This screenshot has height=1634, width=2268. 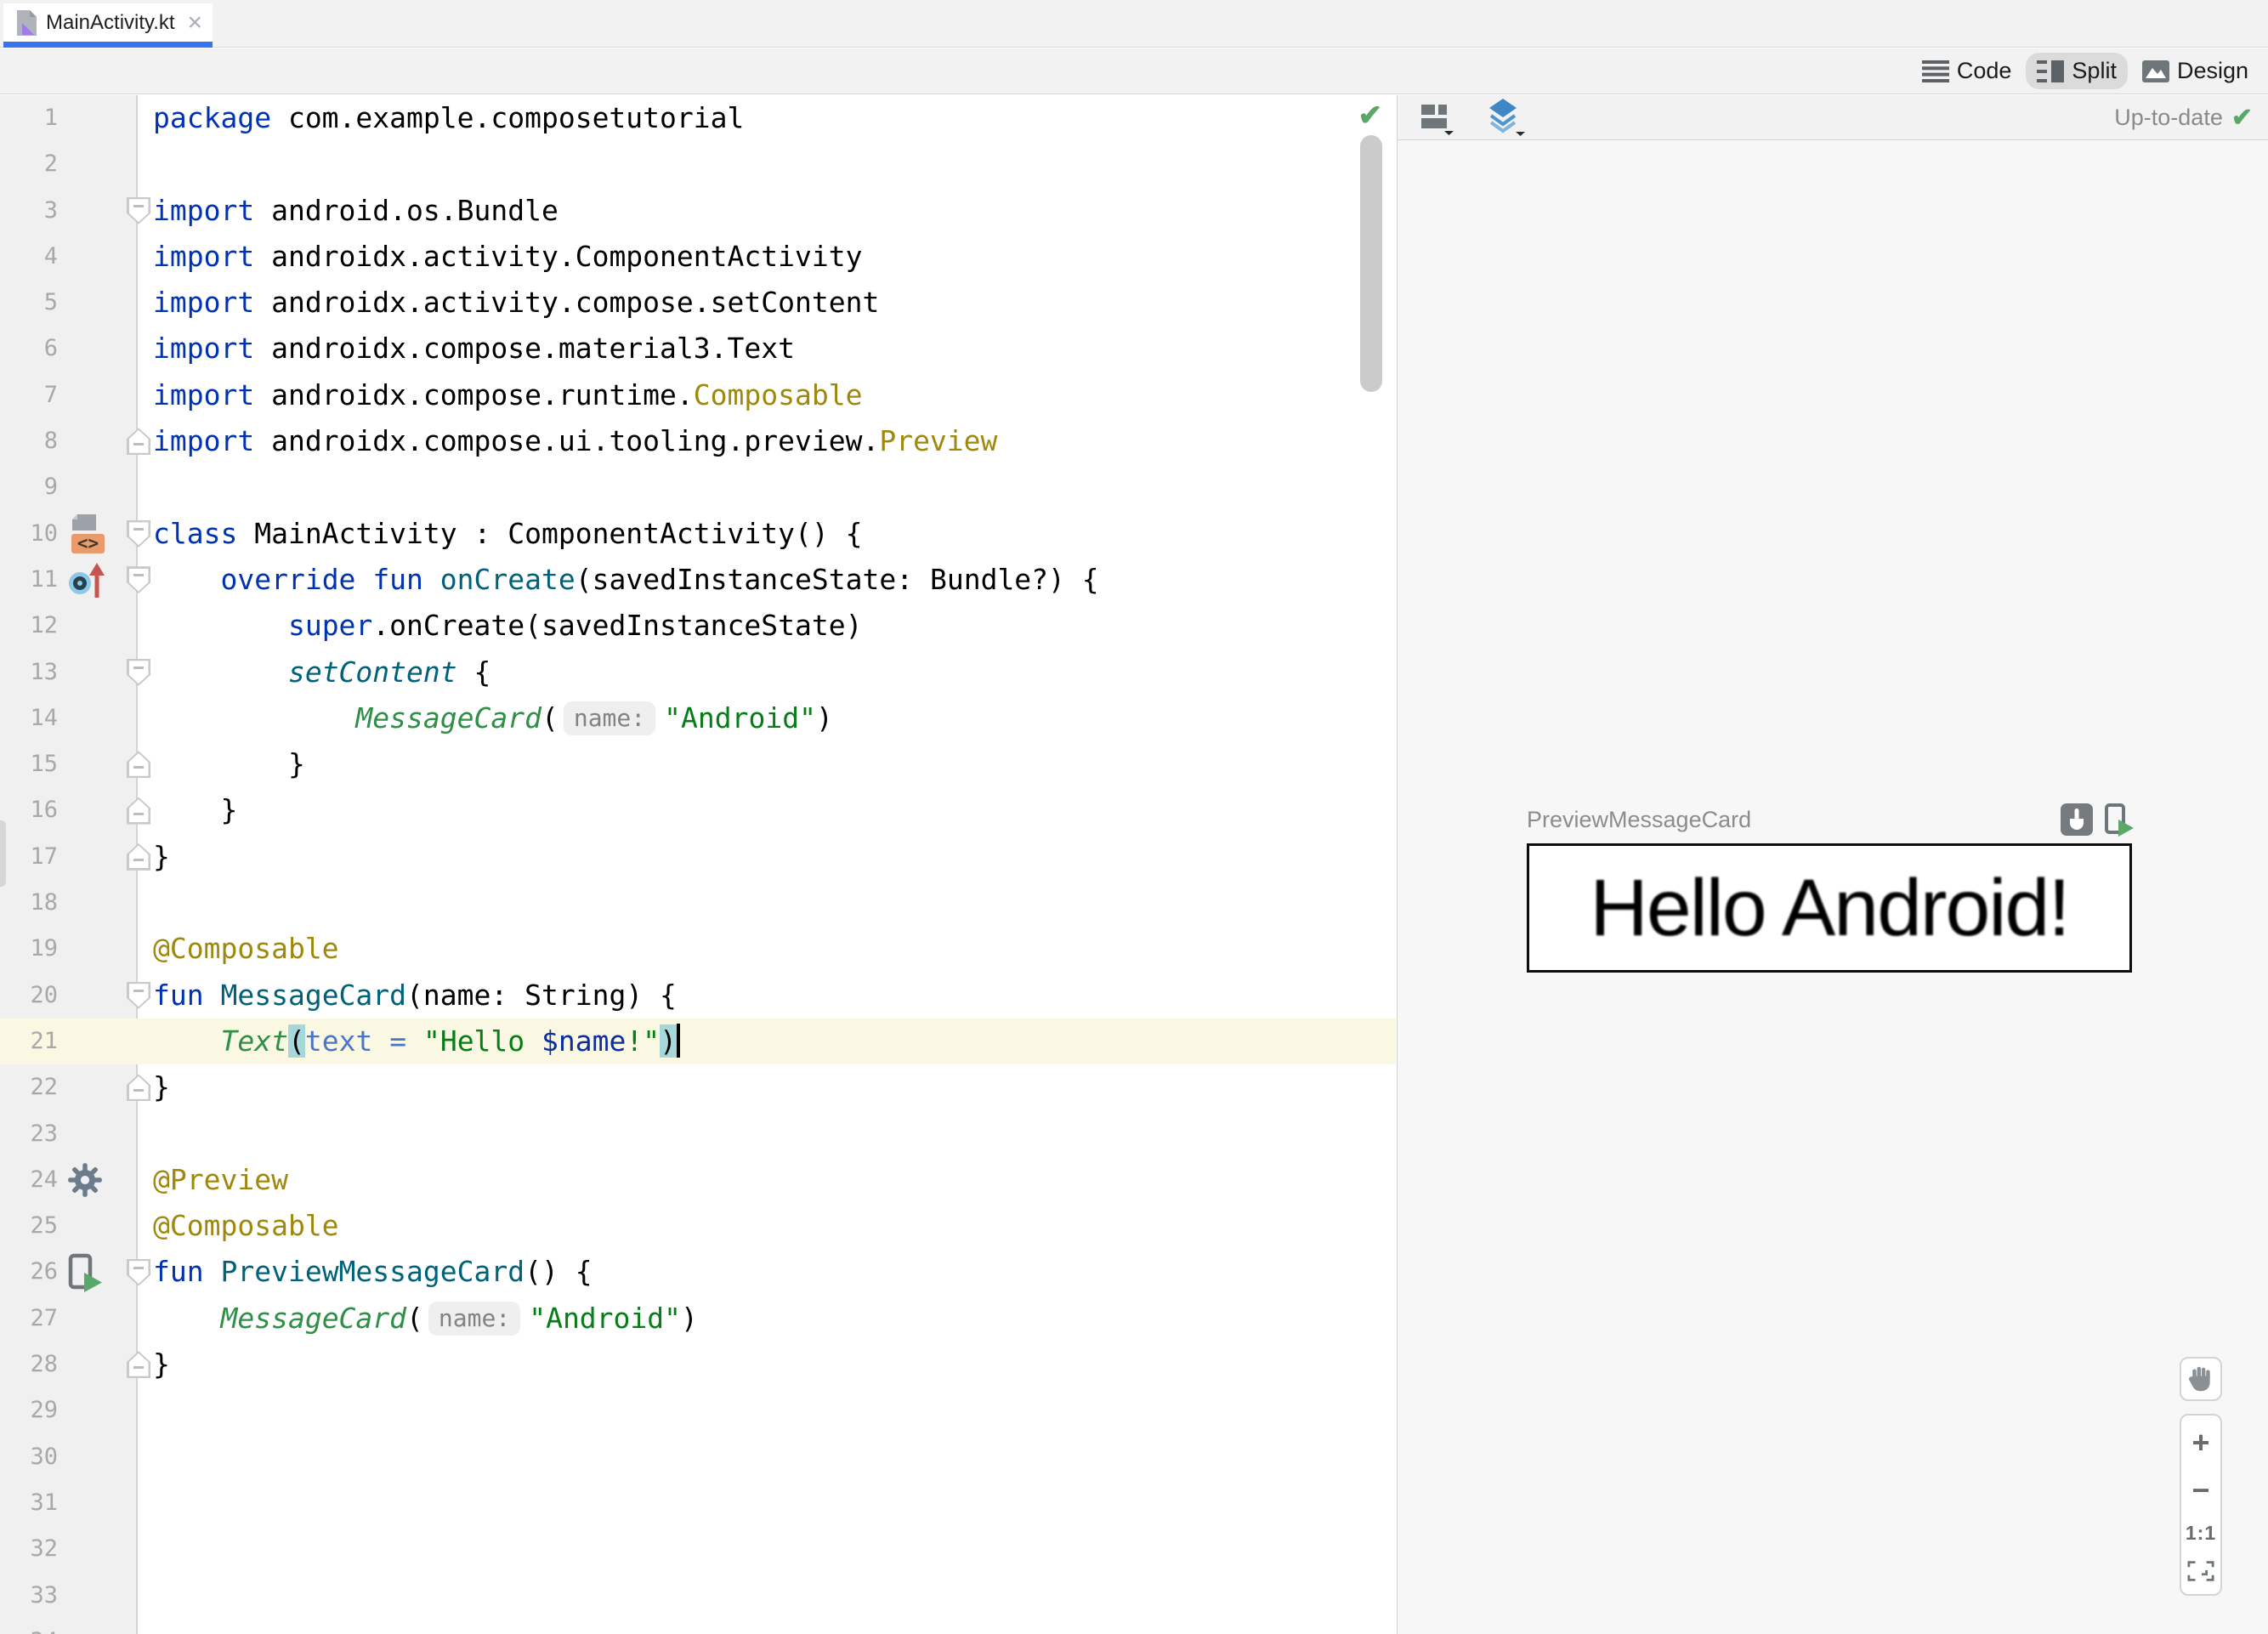 What do you see at coordinates (698, 1457) in the screenshot?
I see `code-line-30: 30` at bounding box center [698, 1457].